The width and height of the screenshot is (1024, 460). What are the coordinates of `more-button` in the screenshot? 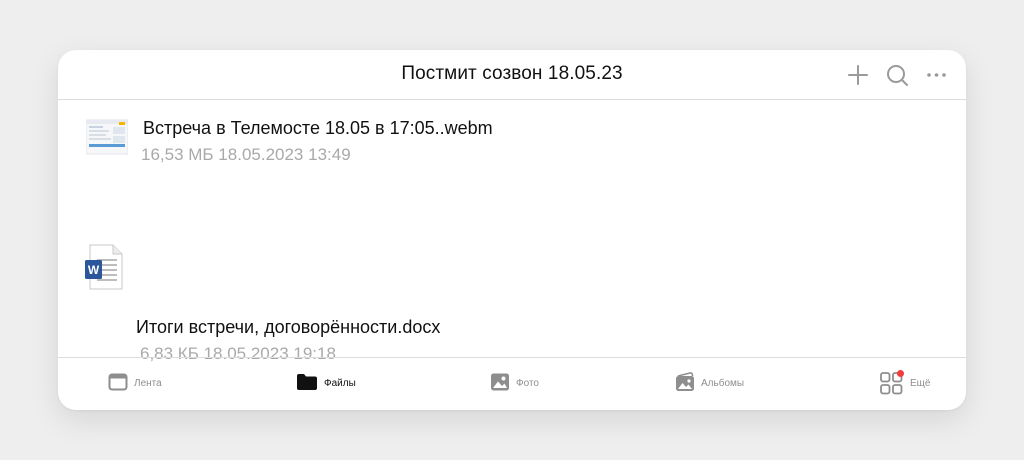 It's located at (937, 75).